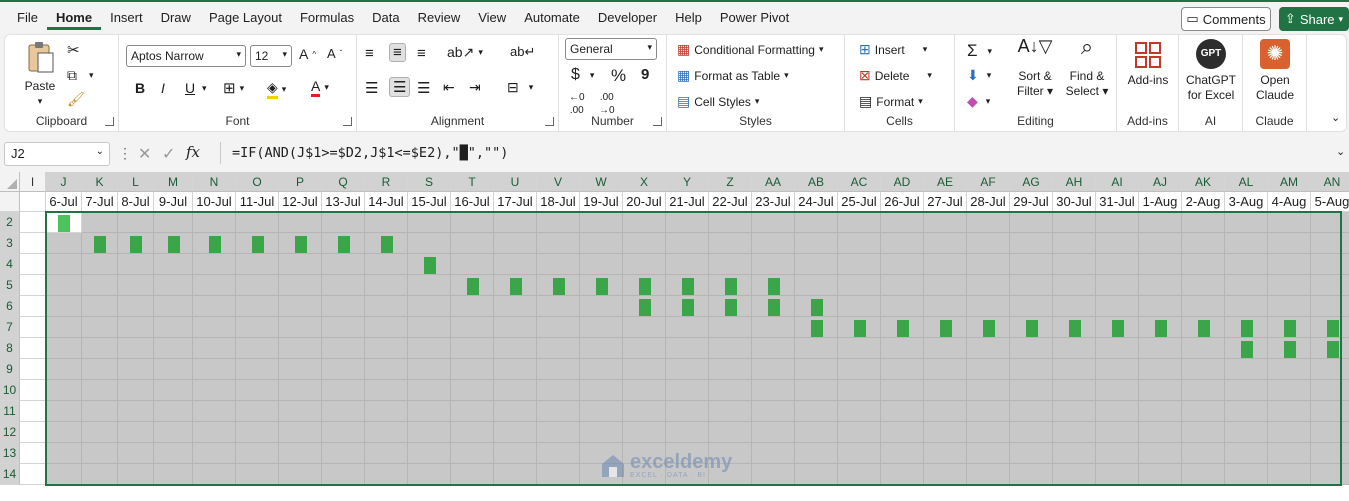 The image size is (1349, 501). What do you see at coordinates (902, 182) in the screenshot?
I see `column-header-ad: AD` at bounding box center [902, 182].